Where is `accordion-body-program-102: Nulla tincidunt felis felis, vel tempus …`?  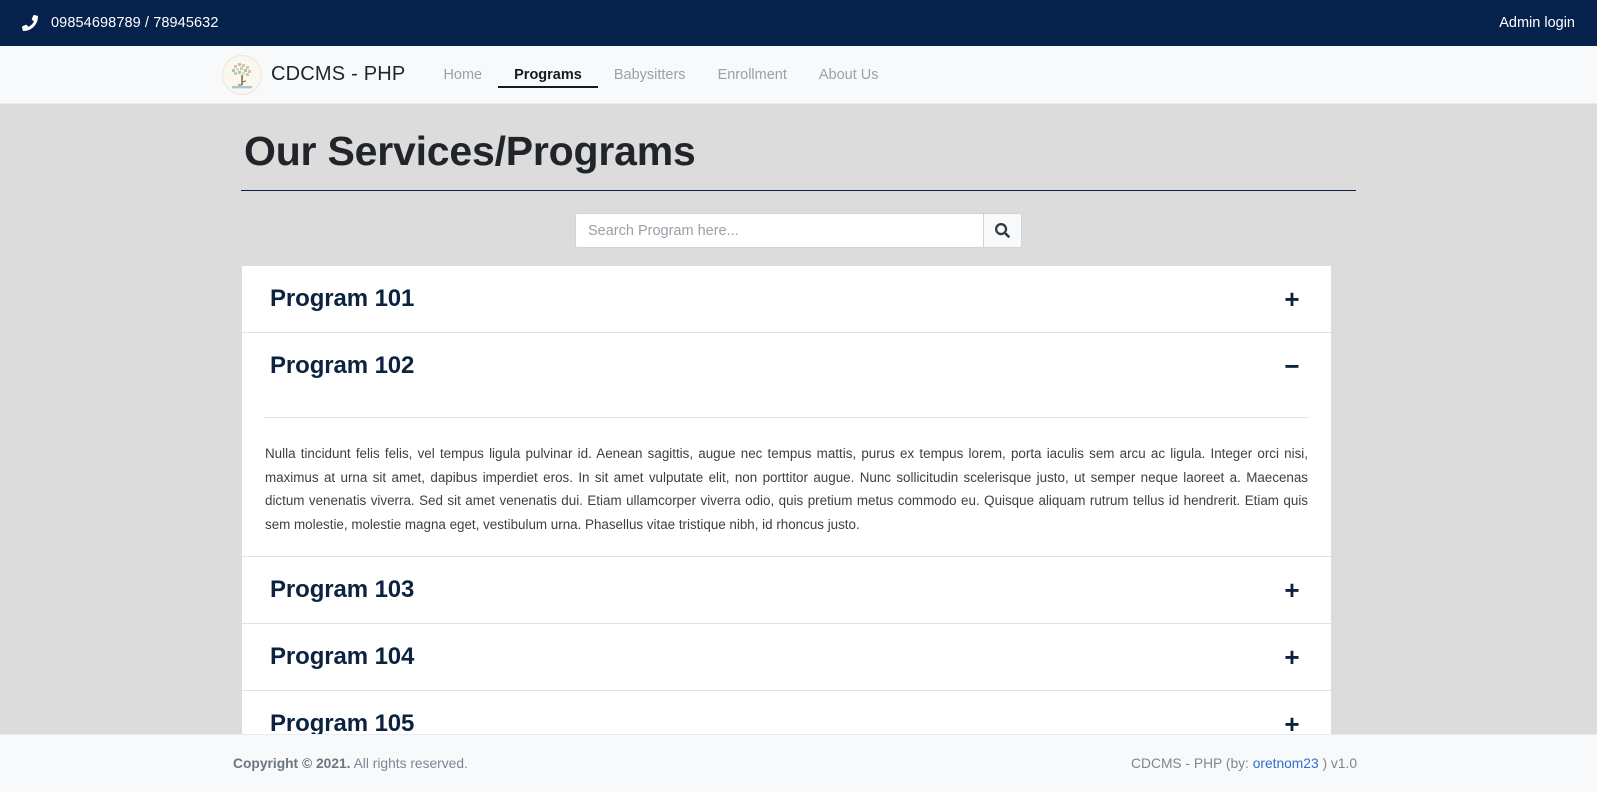
accordion-body-program-102: Nulla tincidunt felis felis, vel tempus … is located at coordinates (786, 486).